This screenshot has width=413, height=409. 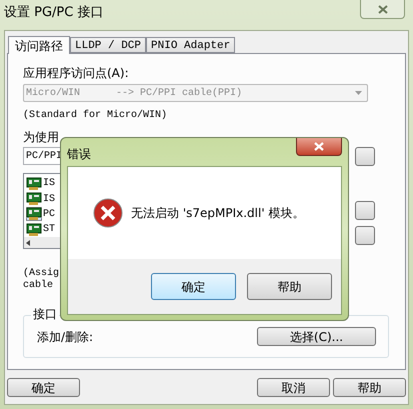 What do you see at coordinates (41, 274) in the screenshot?
I see `assignment-text: (Assig` at bounding box center [41, 274].